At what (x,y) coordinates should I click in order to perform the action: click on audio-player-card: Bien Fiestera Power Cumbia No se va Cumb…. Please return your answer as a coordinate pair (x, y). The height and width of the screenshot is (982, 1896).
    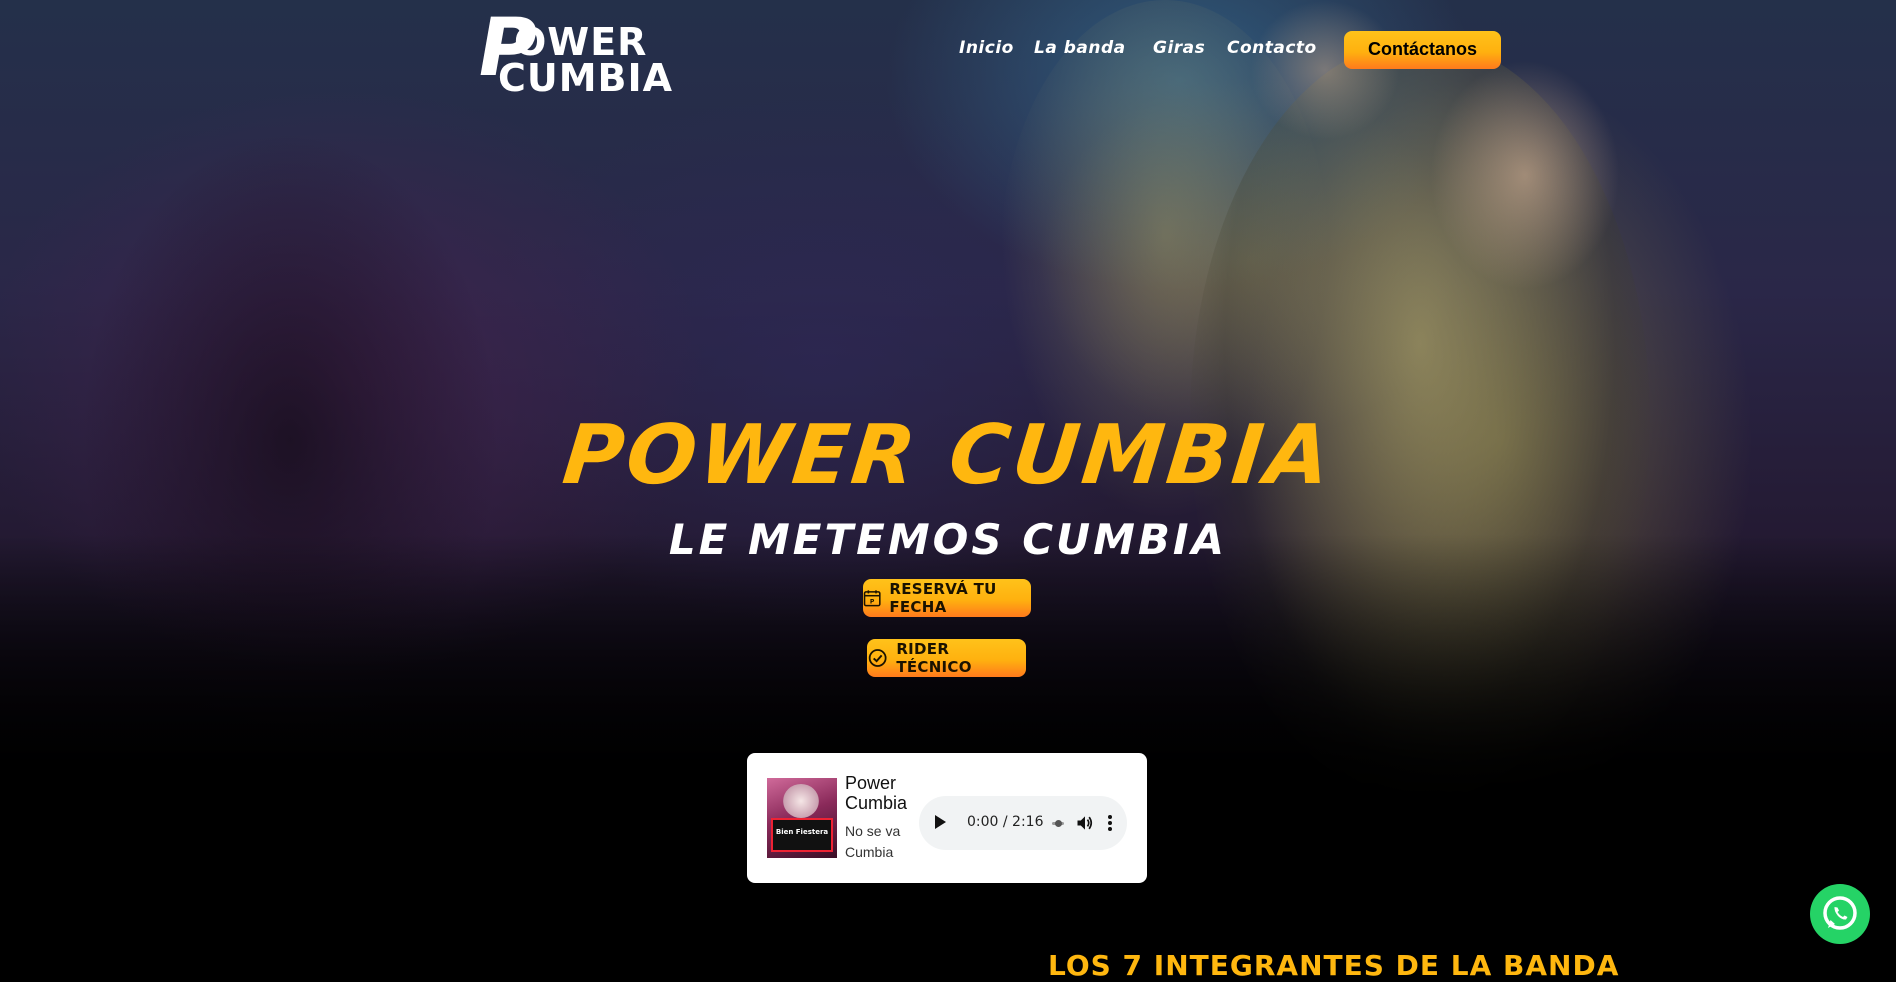
    Looking at the image, I should click on (947, 818).